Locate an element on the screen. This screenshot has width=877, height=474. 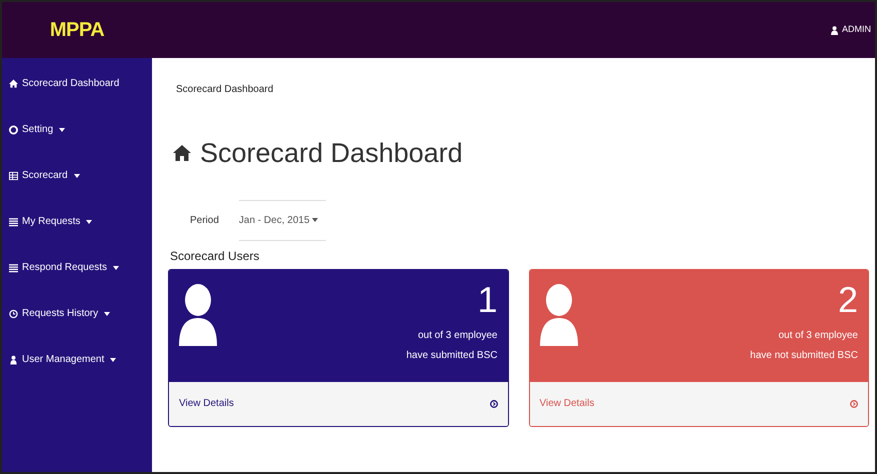
clock-icon is located at coordinates (13, 313).